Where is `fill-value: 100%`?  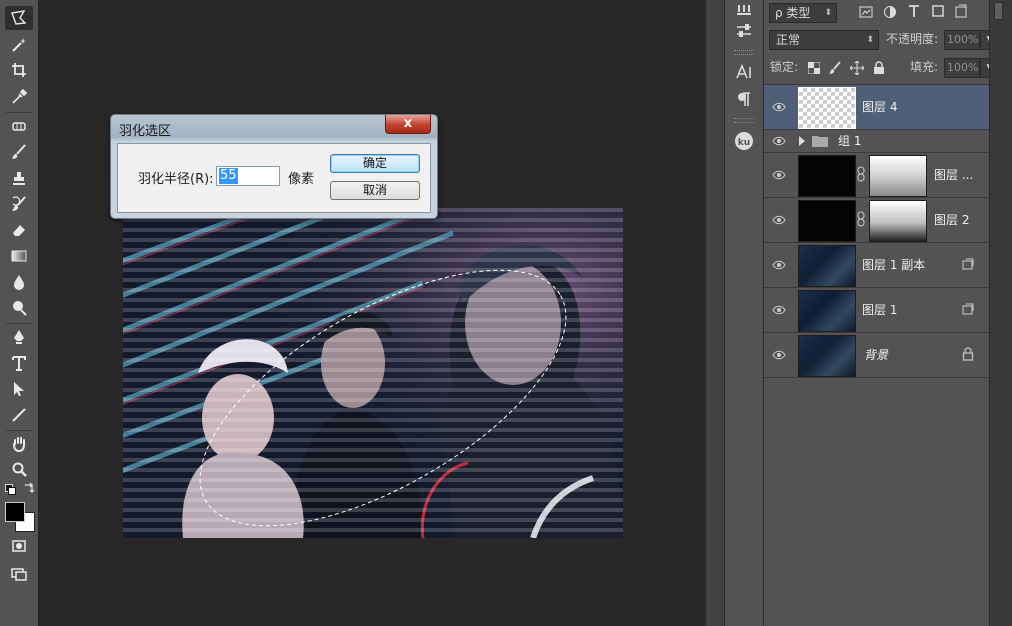 fill-value: 100% is located at coordinates (963, 67).